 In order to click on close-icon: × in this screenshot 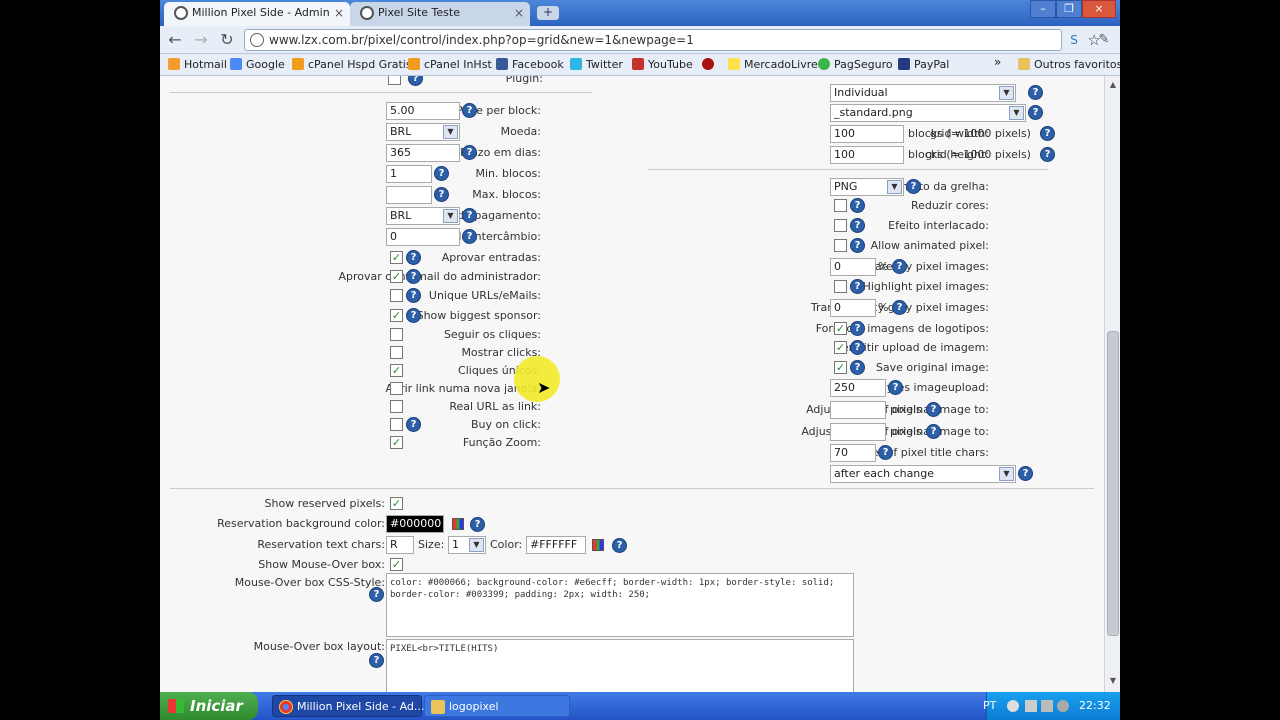, I will do `click(339, 13)`.